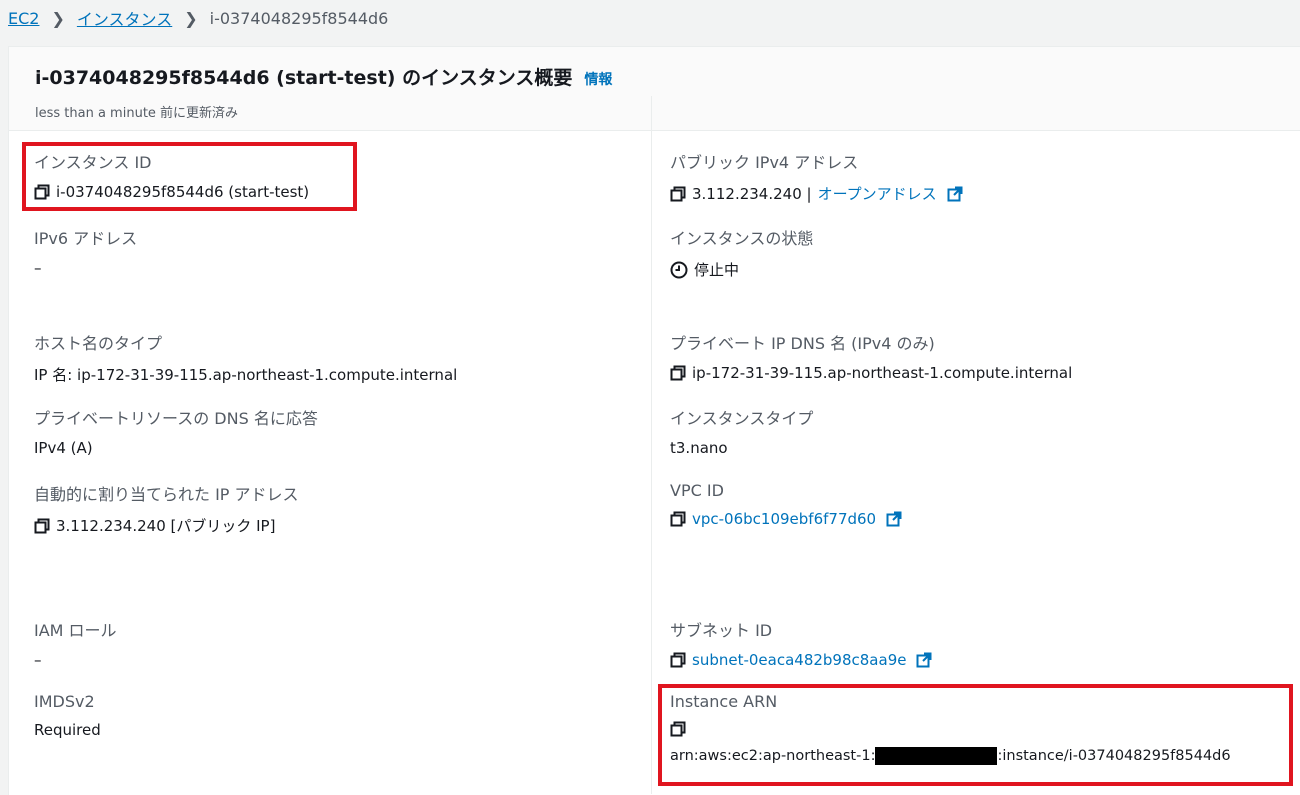 The height and width of the screenshot is (795, 1300). Describe the element at coordinates (936, 756) in the screenshot. I see `redaction-bar` at that location.